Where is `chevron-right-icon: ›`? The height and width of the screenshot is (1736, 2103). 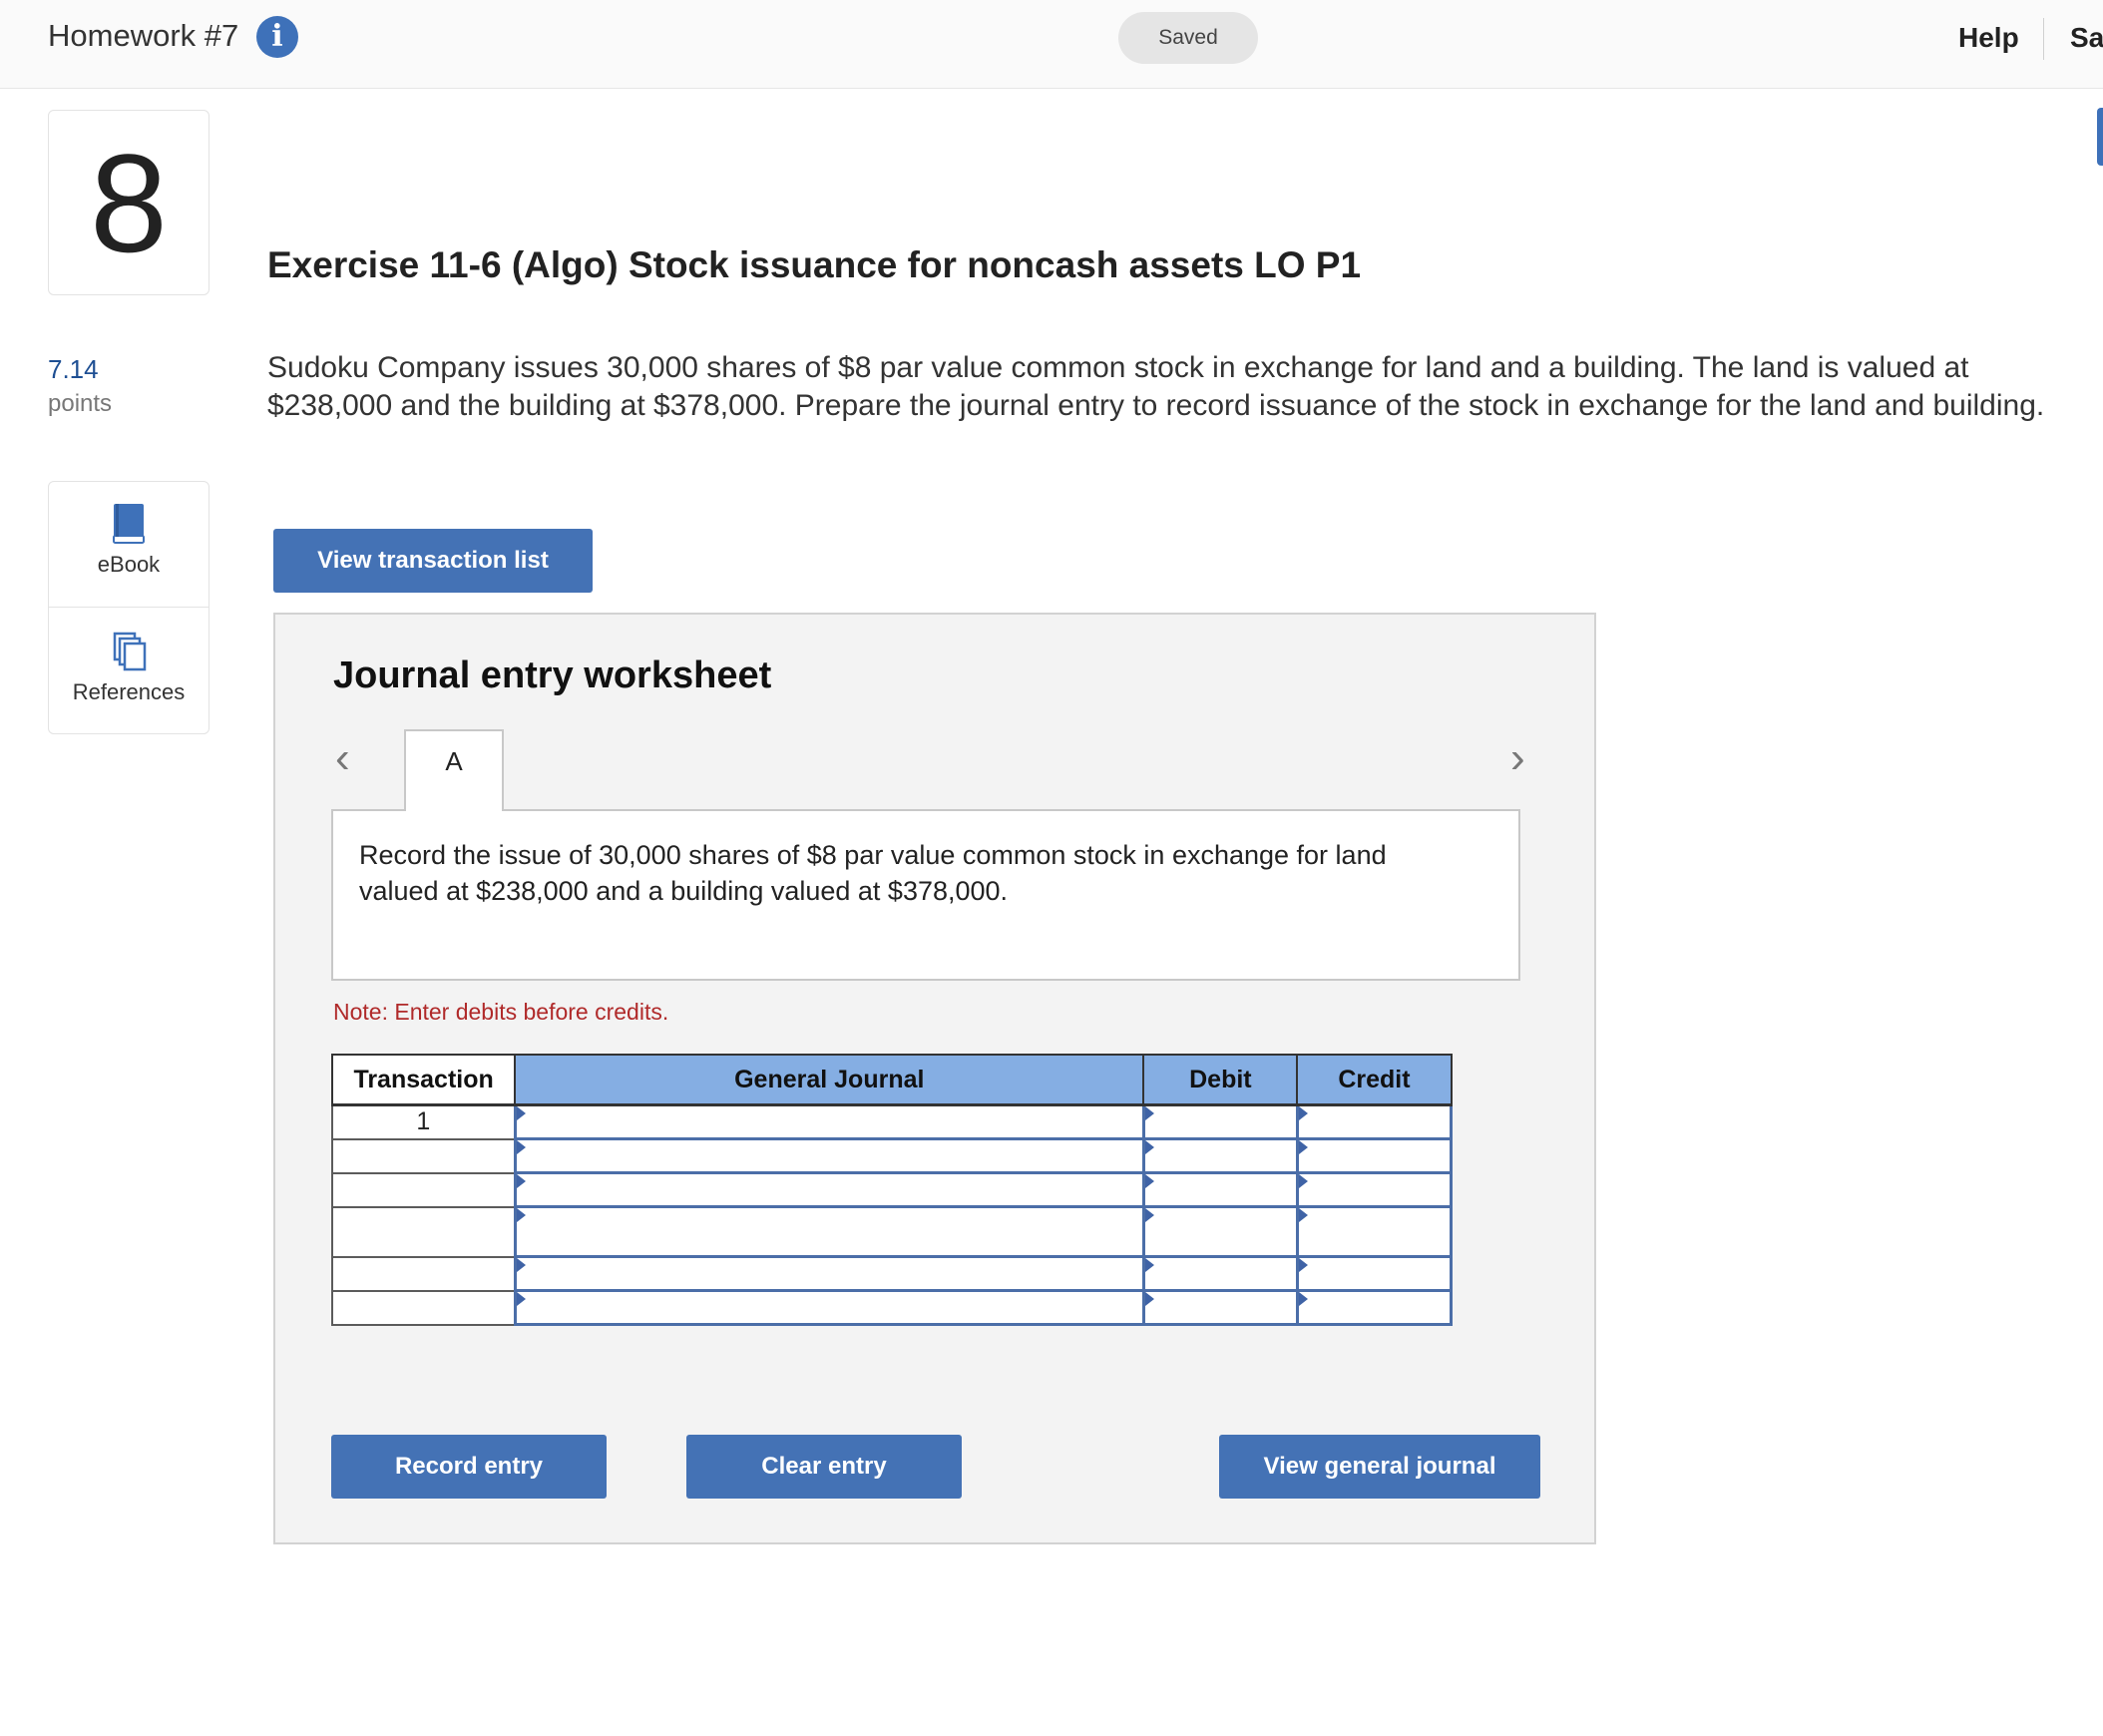 chevron-right-icon: › is located at coordinates (1517, 758).